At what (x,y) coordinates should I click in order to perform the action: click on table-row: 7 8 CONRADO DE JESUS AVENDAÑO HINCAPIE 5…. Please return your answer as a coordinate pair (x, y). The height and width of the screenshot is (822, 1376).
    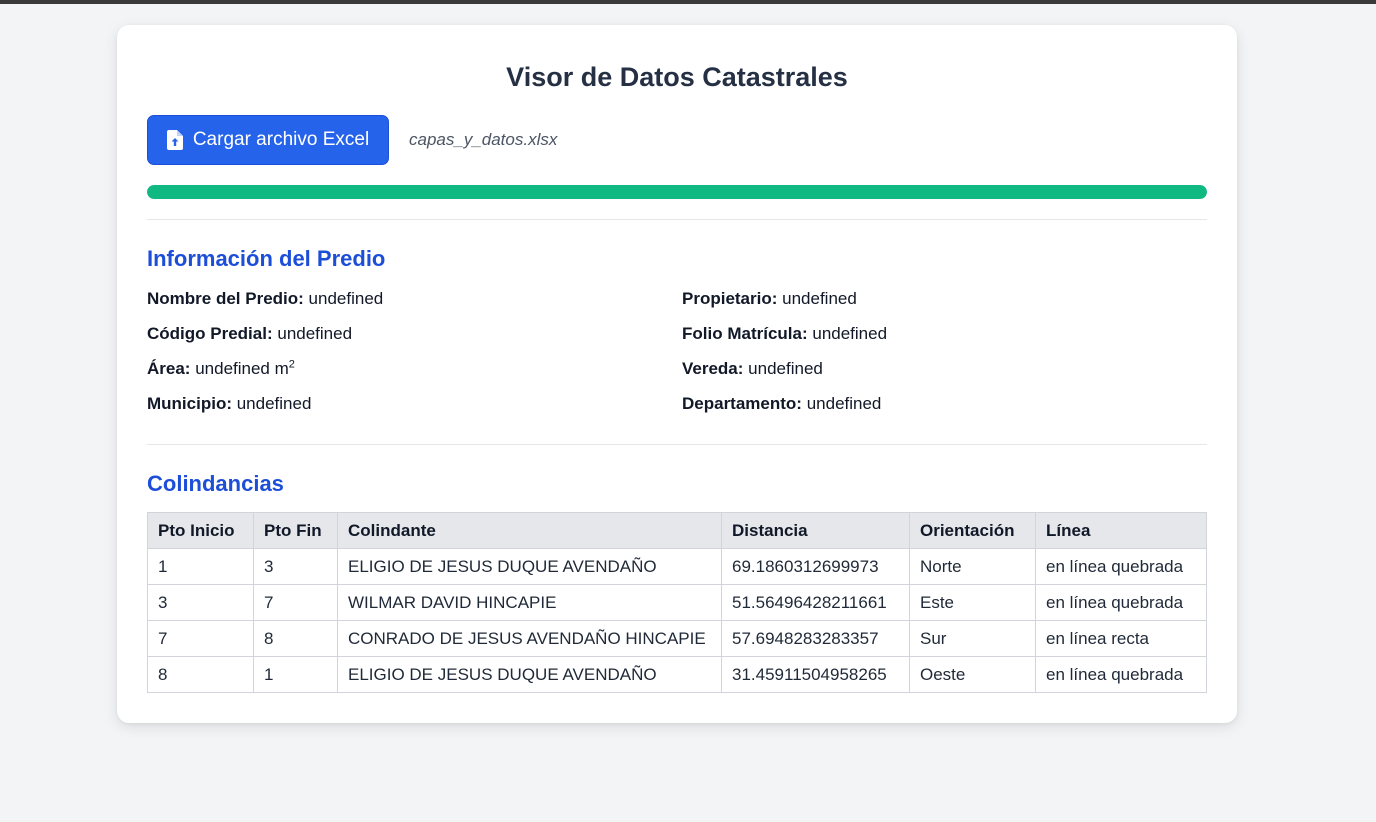
    Looking at the image, I should click on (677, 638).